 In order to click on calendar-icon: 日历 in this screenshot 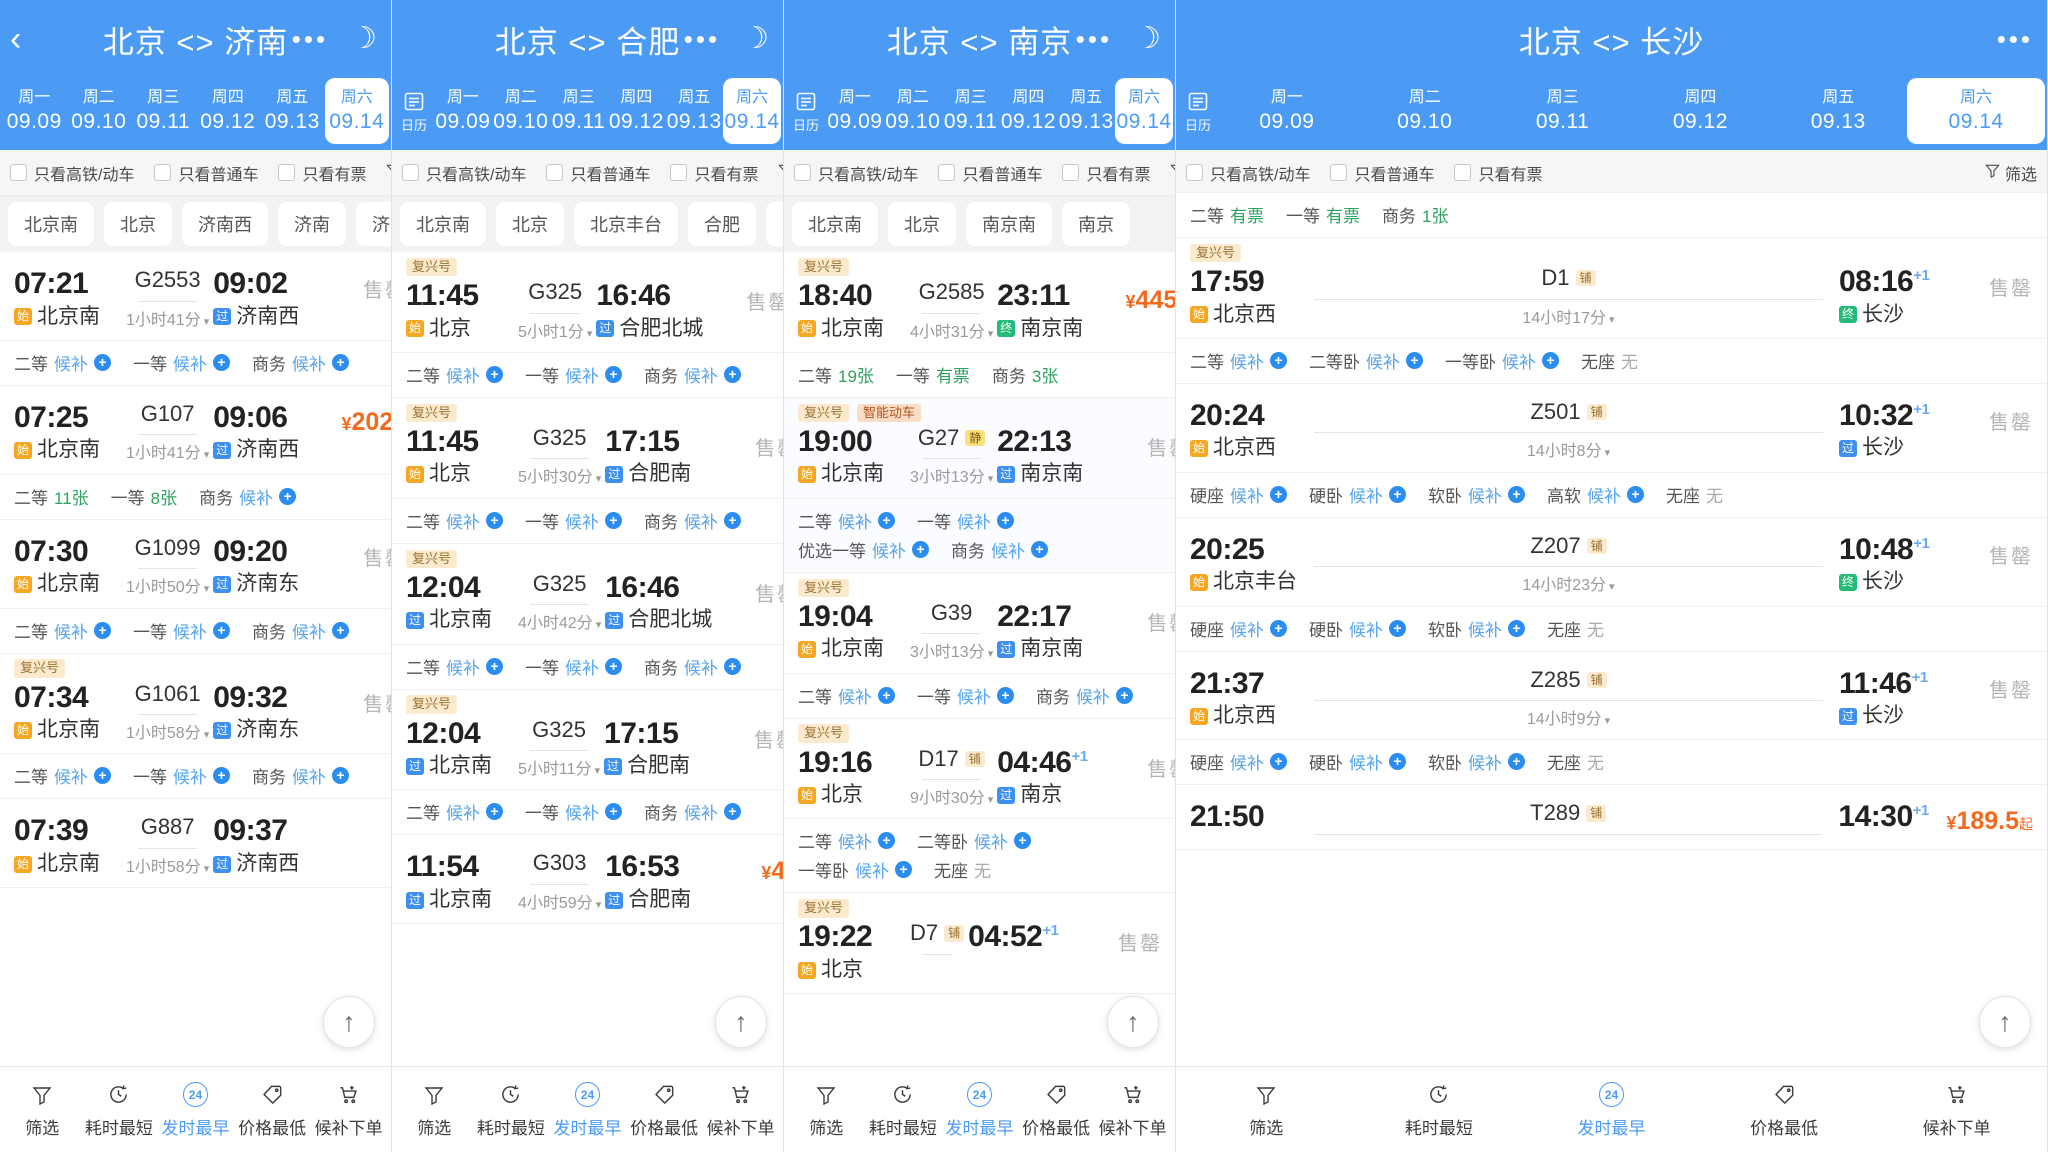, I will do `click(1198, 111)`.